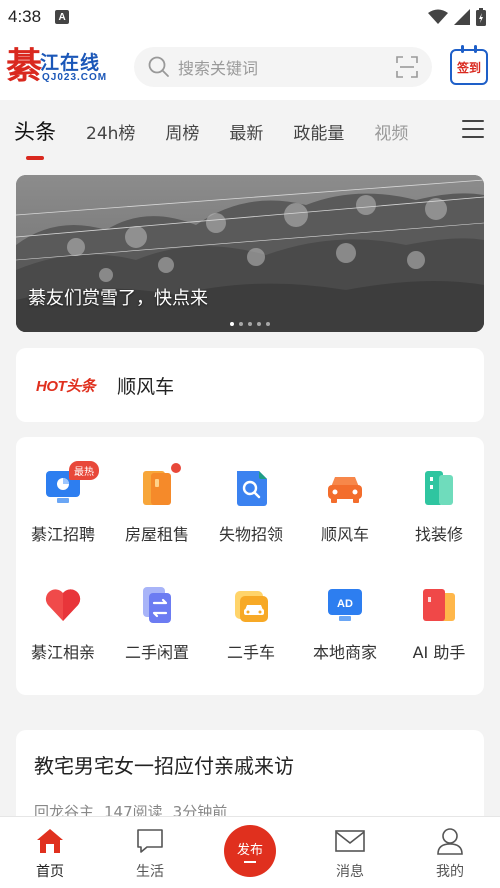  What do you see at coordinates (473, 132) in the screenshot?
I see `menu-icon` at bounding box center [473, 132].